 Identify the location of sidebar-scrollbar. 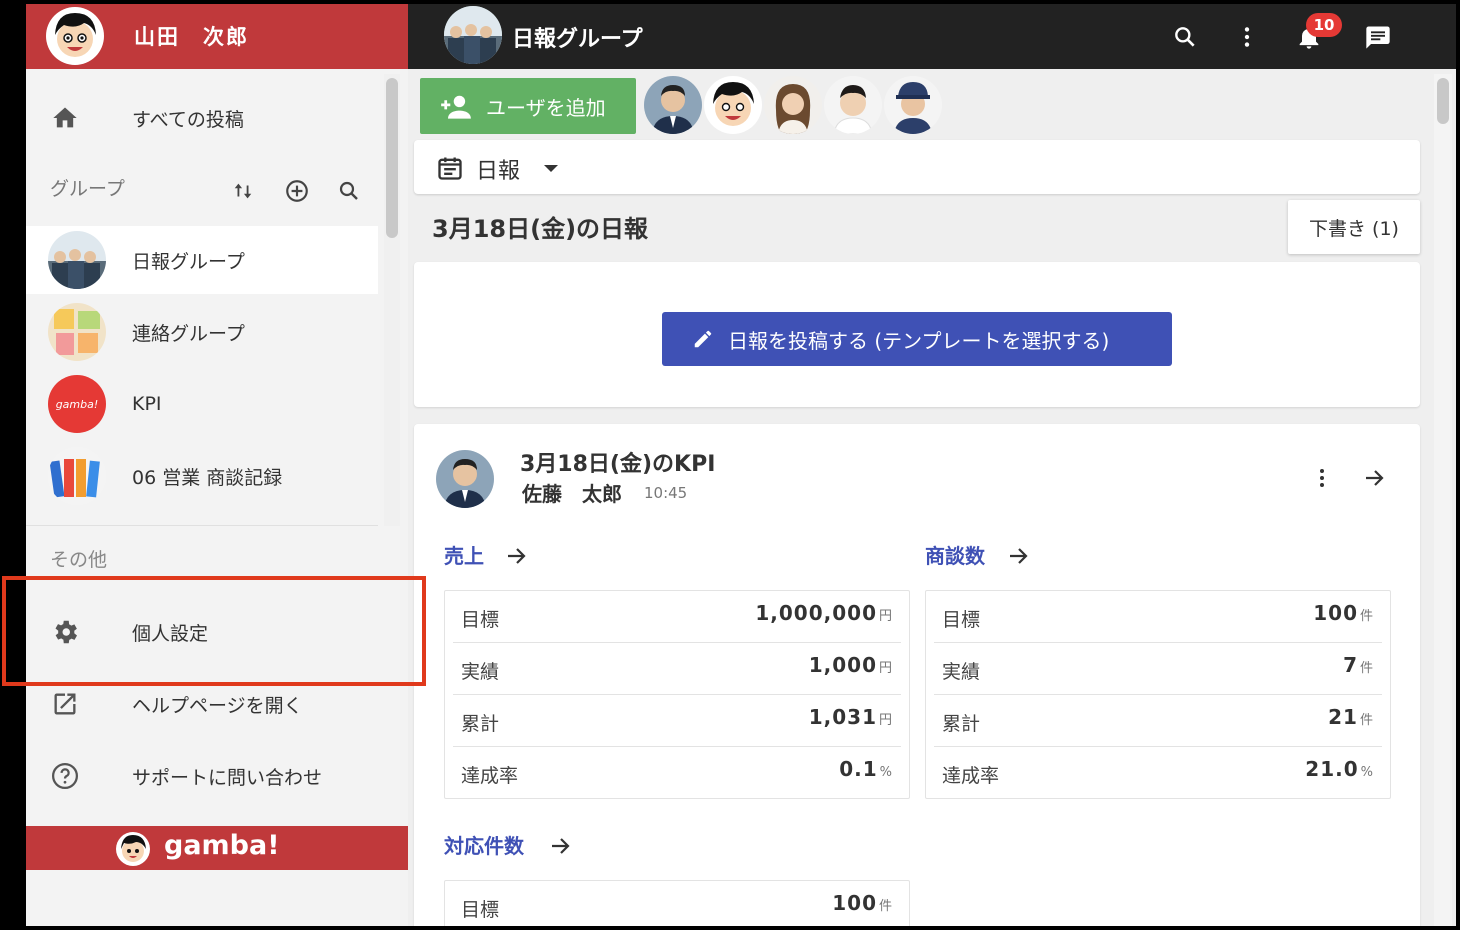
(392, 300).